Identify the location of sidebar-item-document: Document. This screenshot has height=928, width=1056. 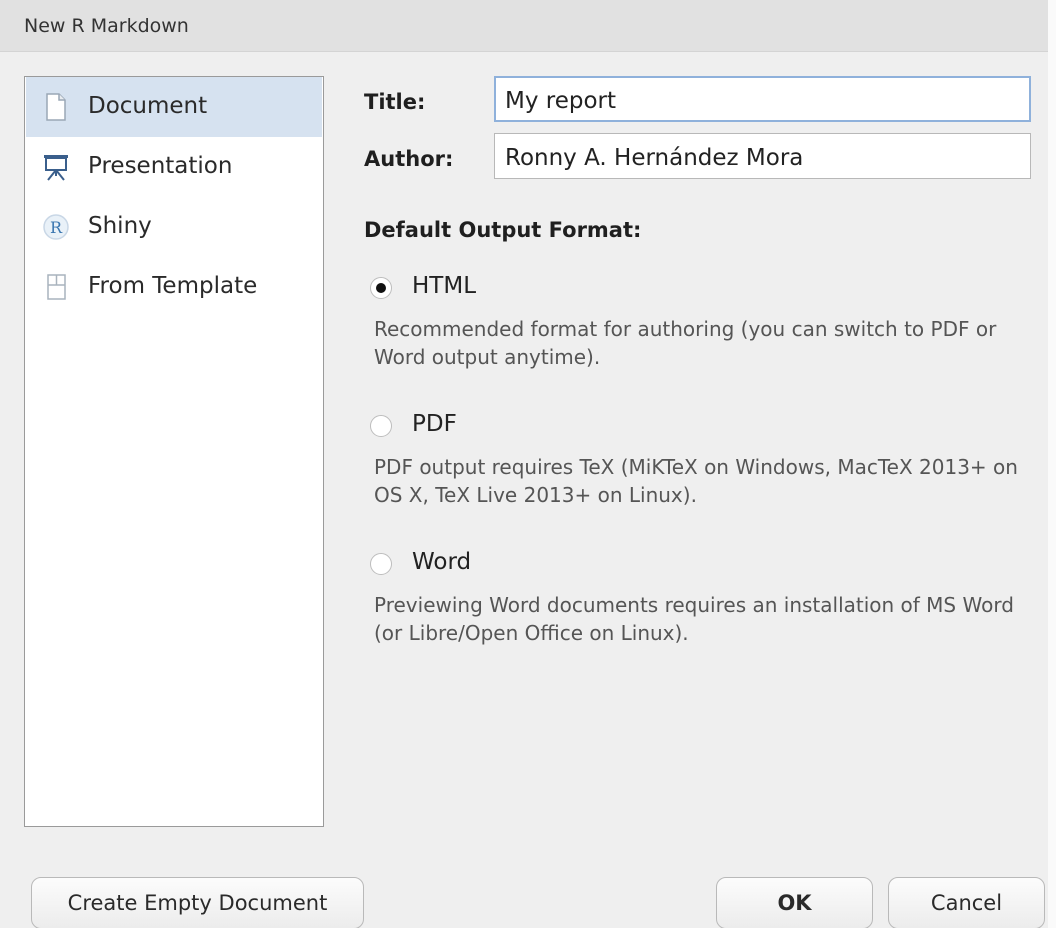
(174, 107).